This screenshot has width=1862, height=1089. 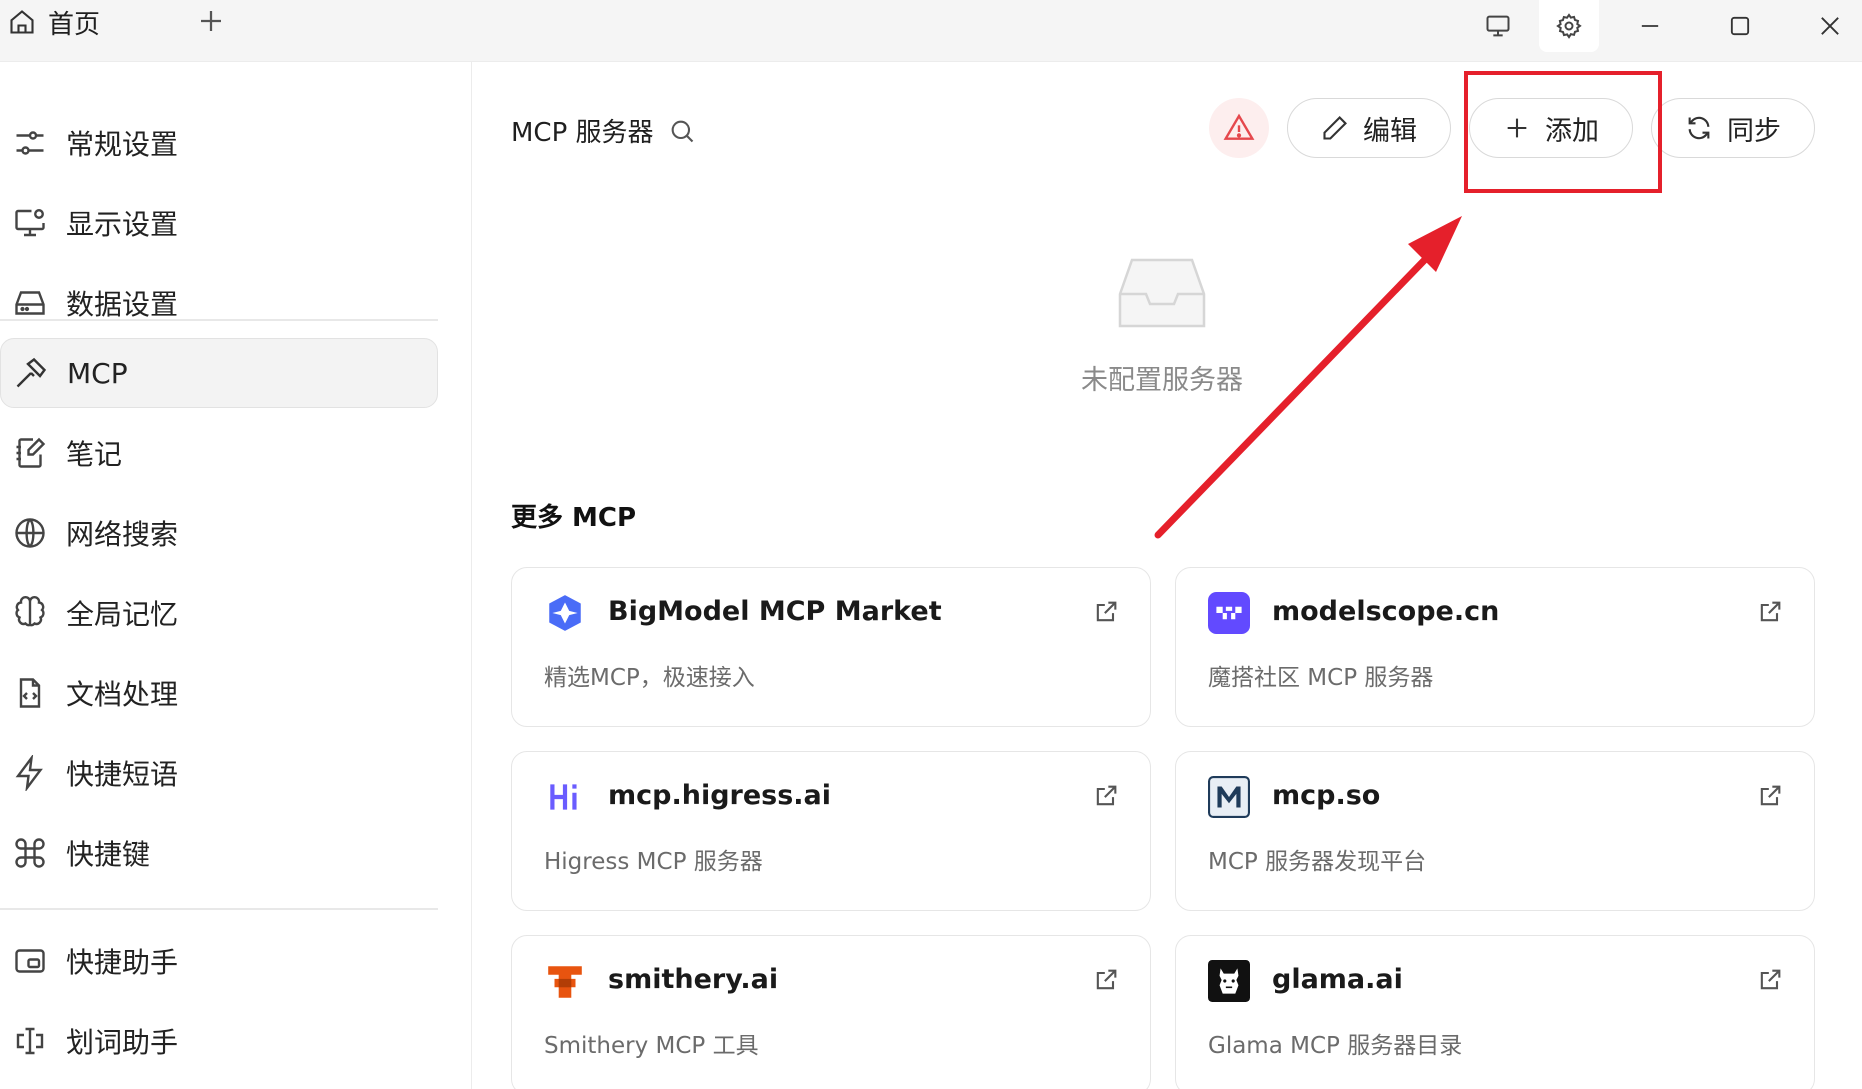 I want to click on maximize-icon, so click(x=1740, y=26).